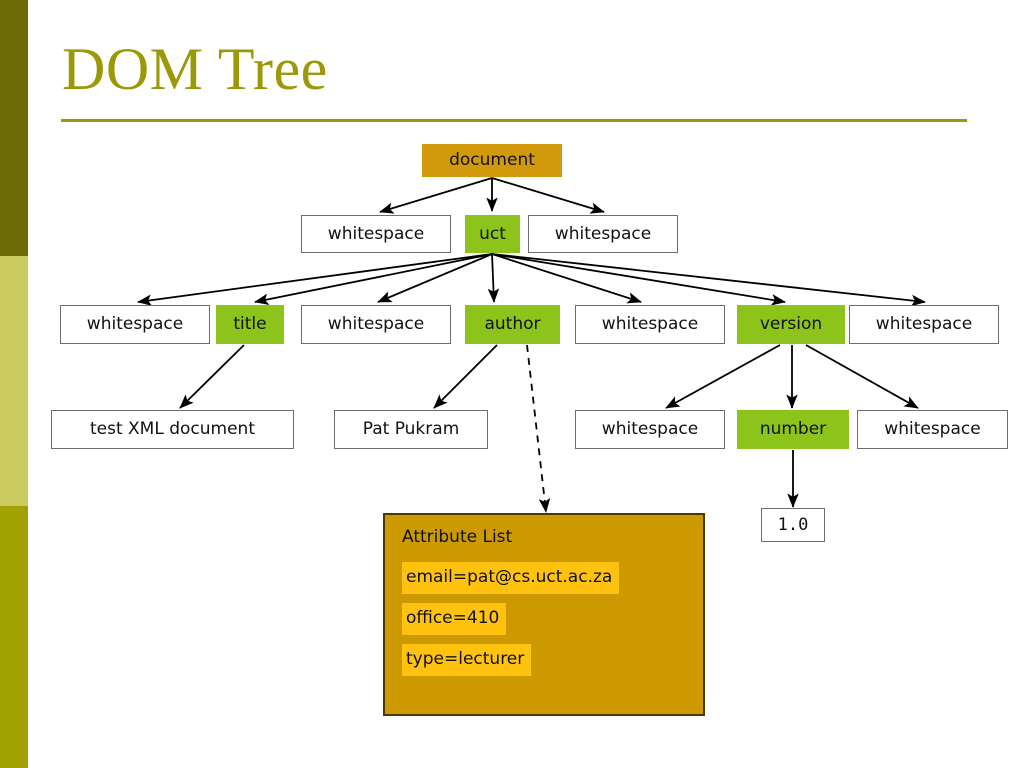 Image resolution: width=1024 pixels, height=768 pixels. What do you see at coordinates (212, 376) in the screenshot?
I see `edge-title-testxml` at bounding box center [212, 376].